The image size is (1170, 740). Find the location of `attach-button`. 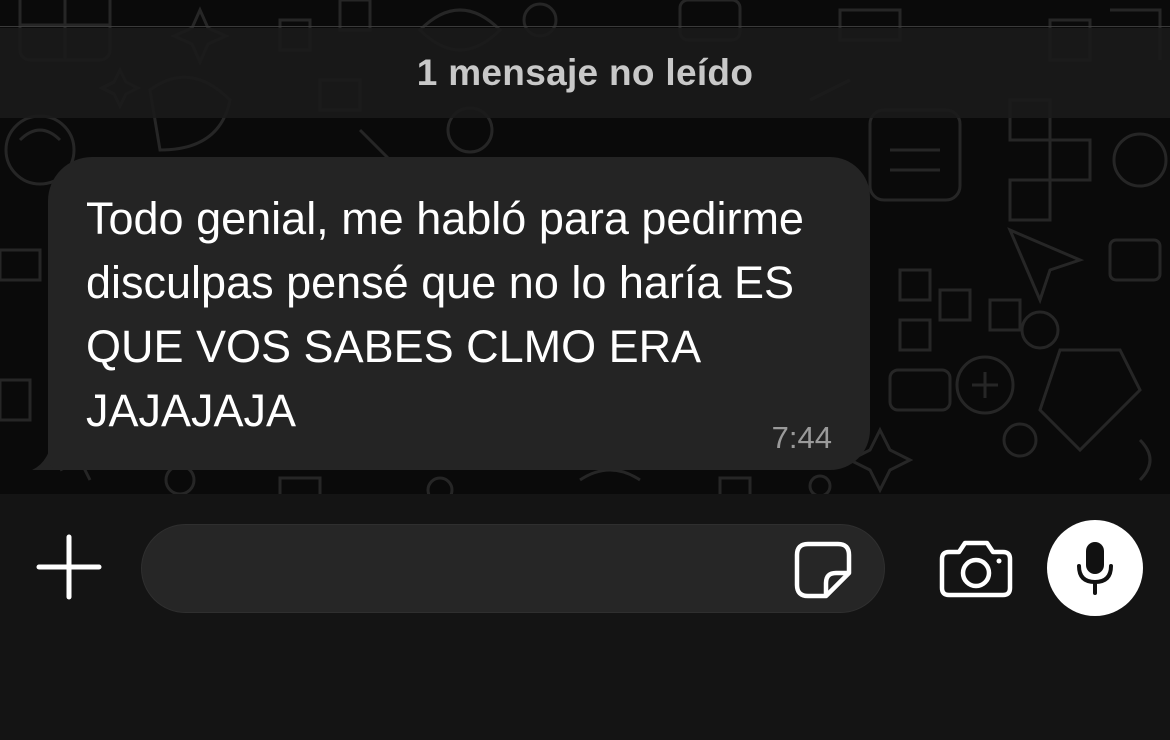

attach-button is located at coordinates (69, 567).